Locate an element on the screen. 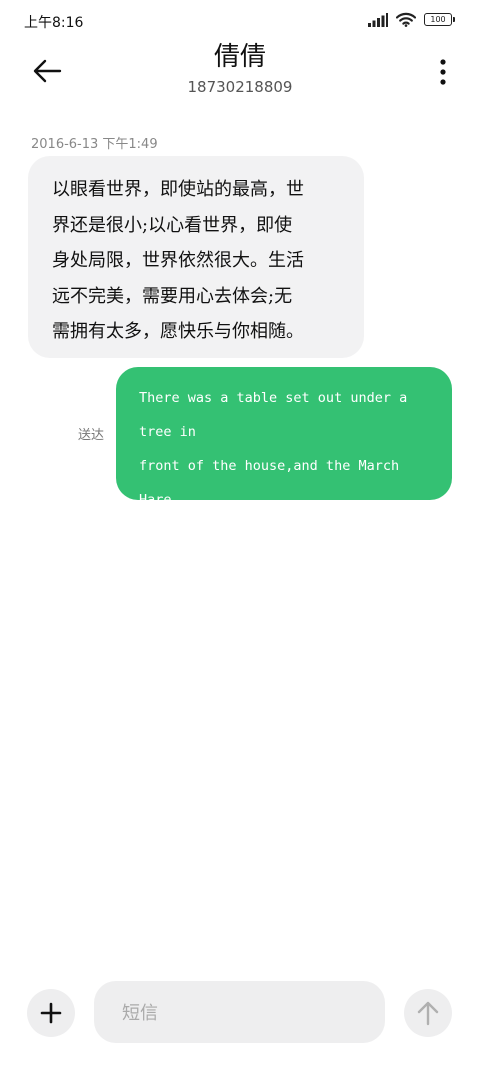 The width and height of the screenshot is (480, 1066). battery-level: 100 is located at coordinates (438, 19).